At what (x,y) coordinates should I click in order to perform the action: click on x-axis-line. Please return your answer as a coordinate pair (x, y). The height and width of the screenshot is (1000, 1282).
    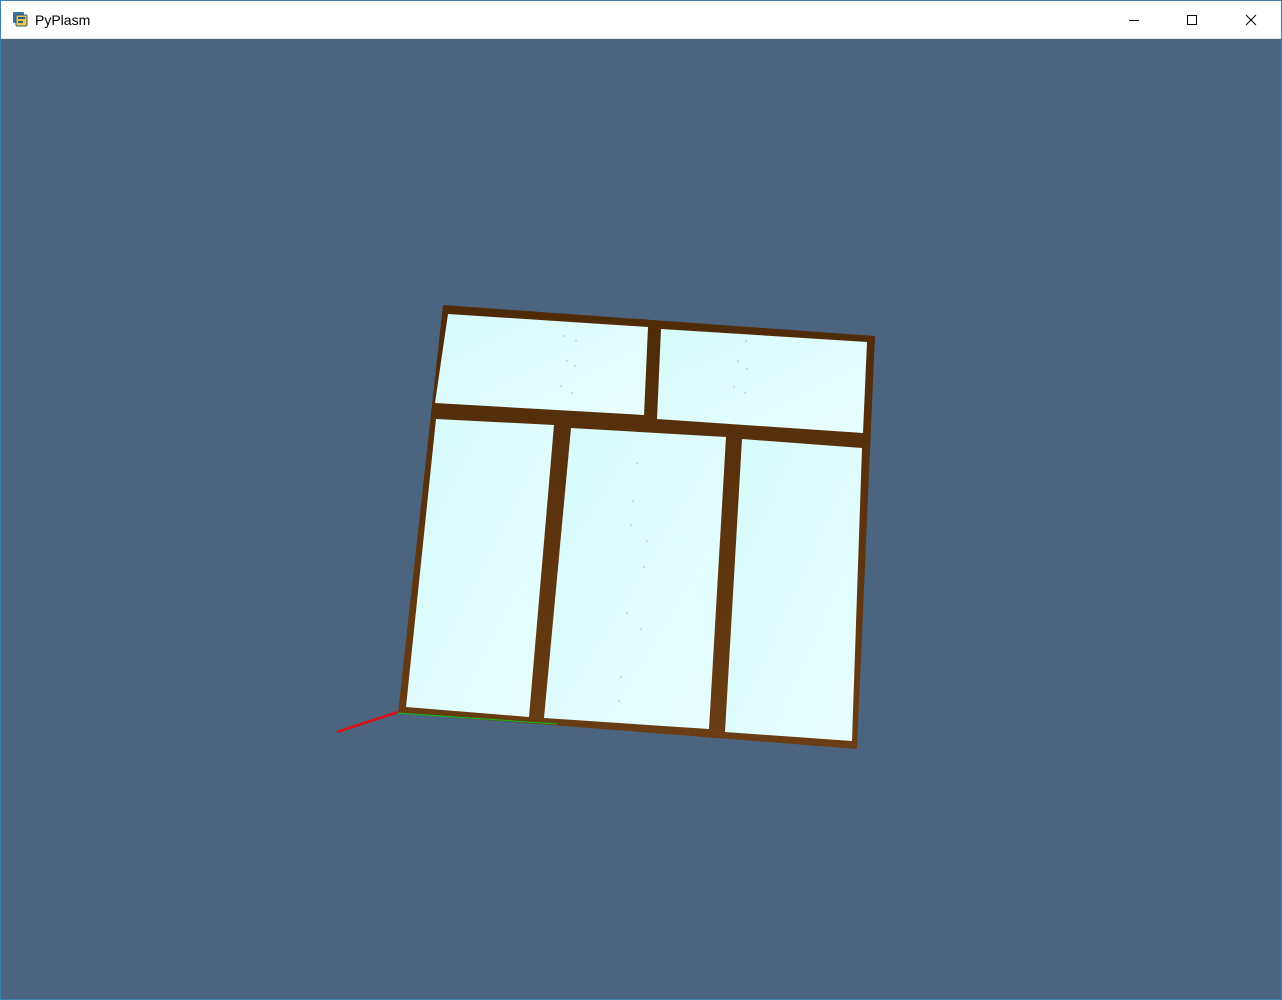
    Looking at the image, I should click on (367, 722).